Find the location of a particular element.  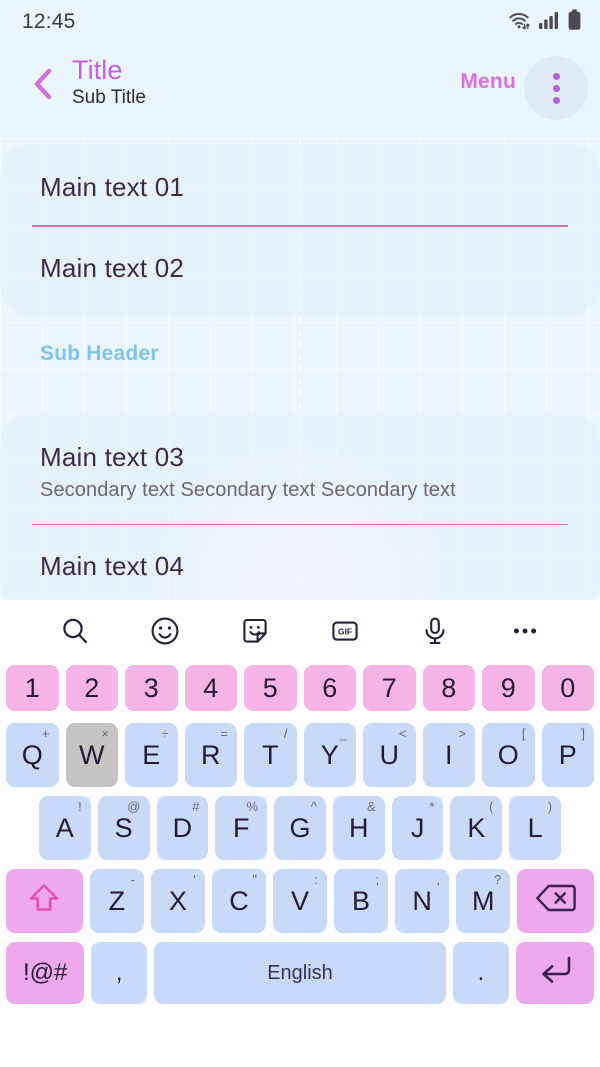

key-k-alt: ( is located at coordinates (491, 806).